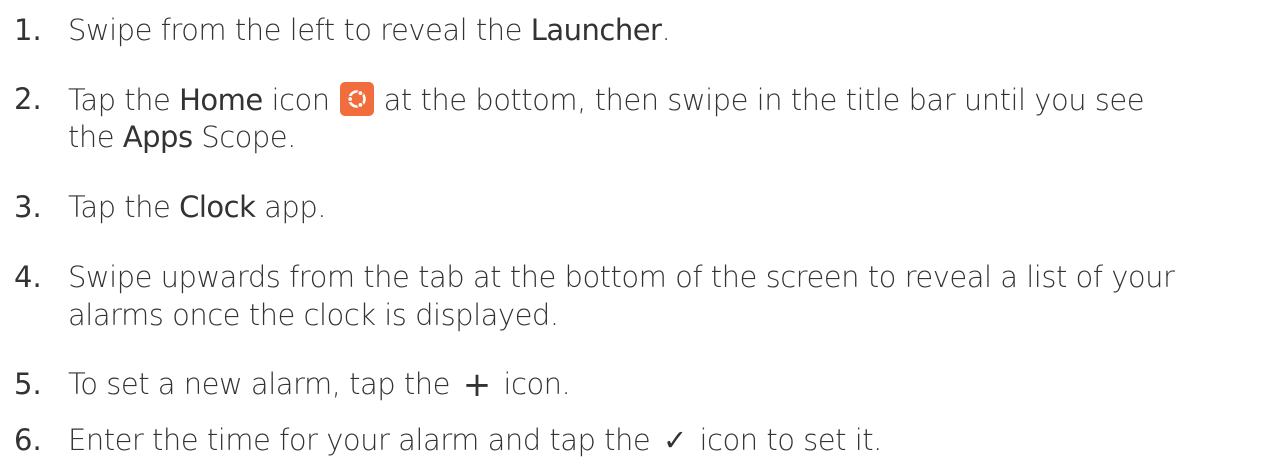 This screenshot has width=1270, height=466. I want to click on home-label: Home, so click(221, 100).